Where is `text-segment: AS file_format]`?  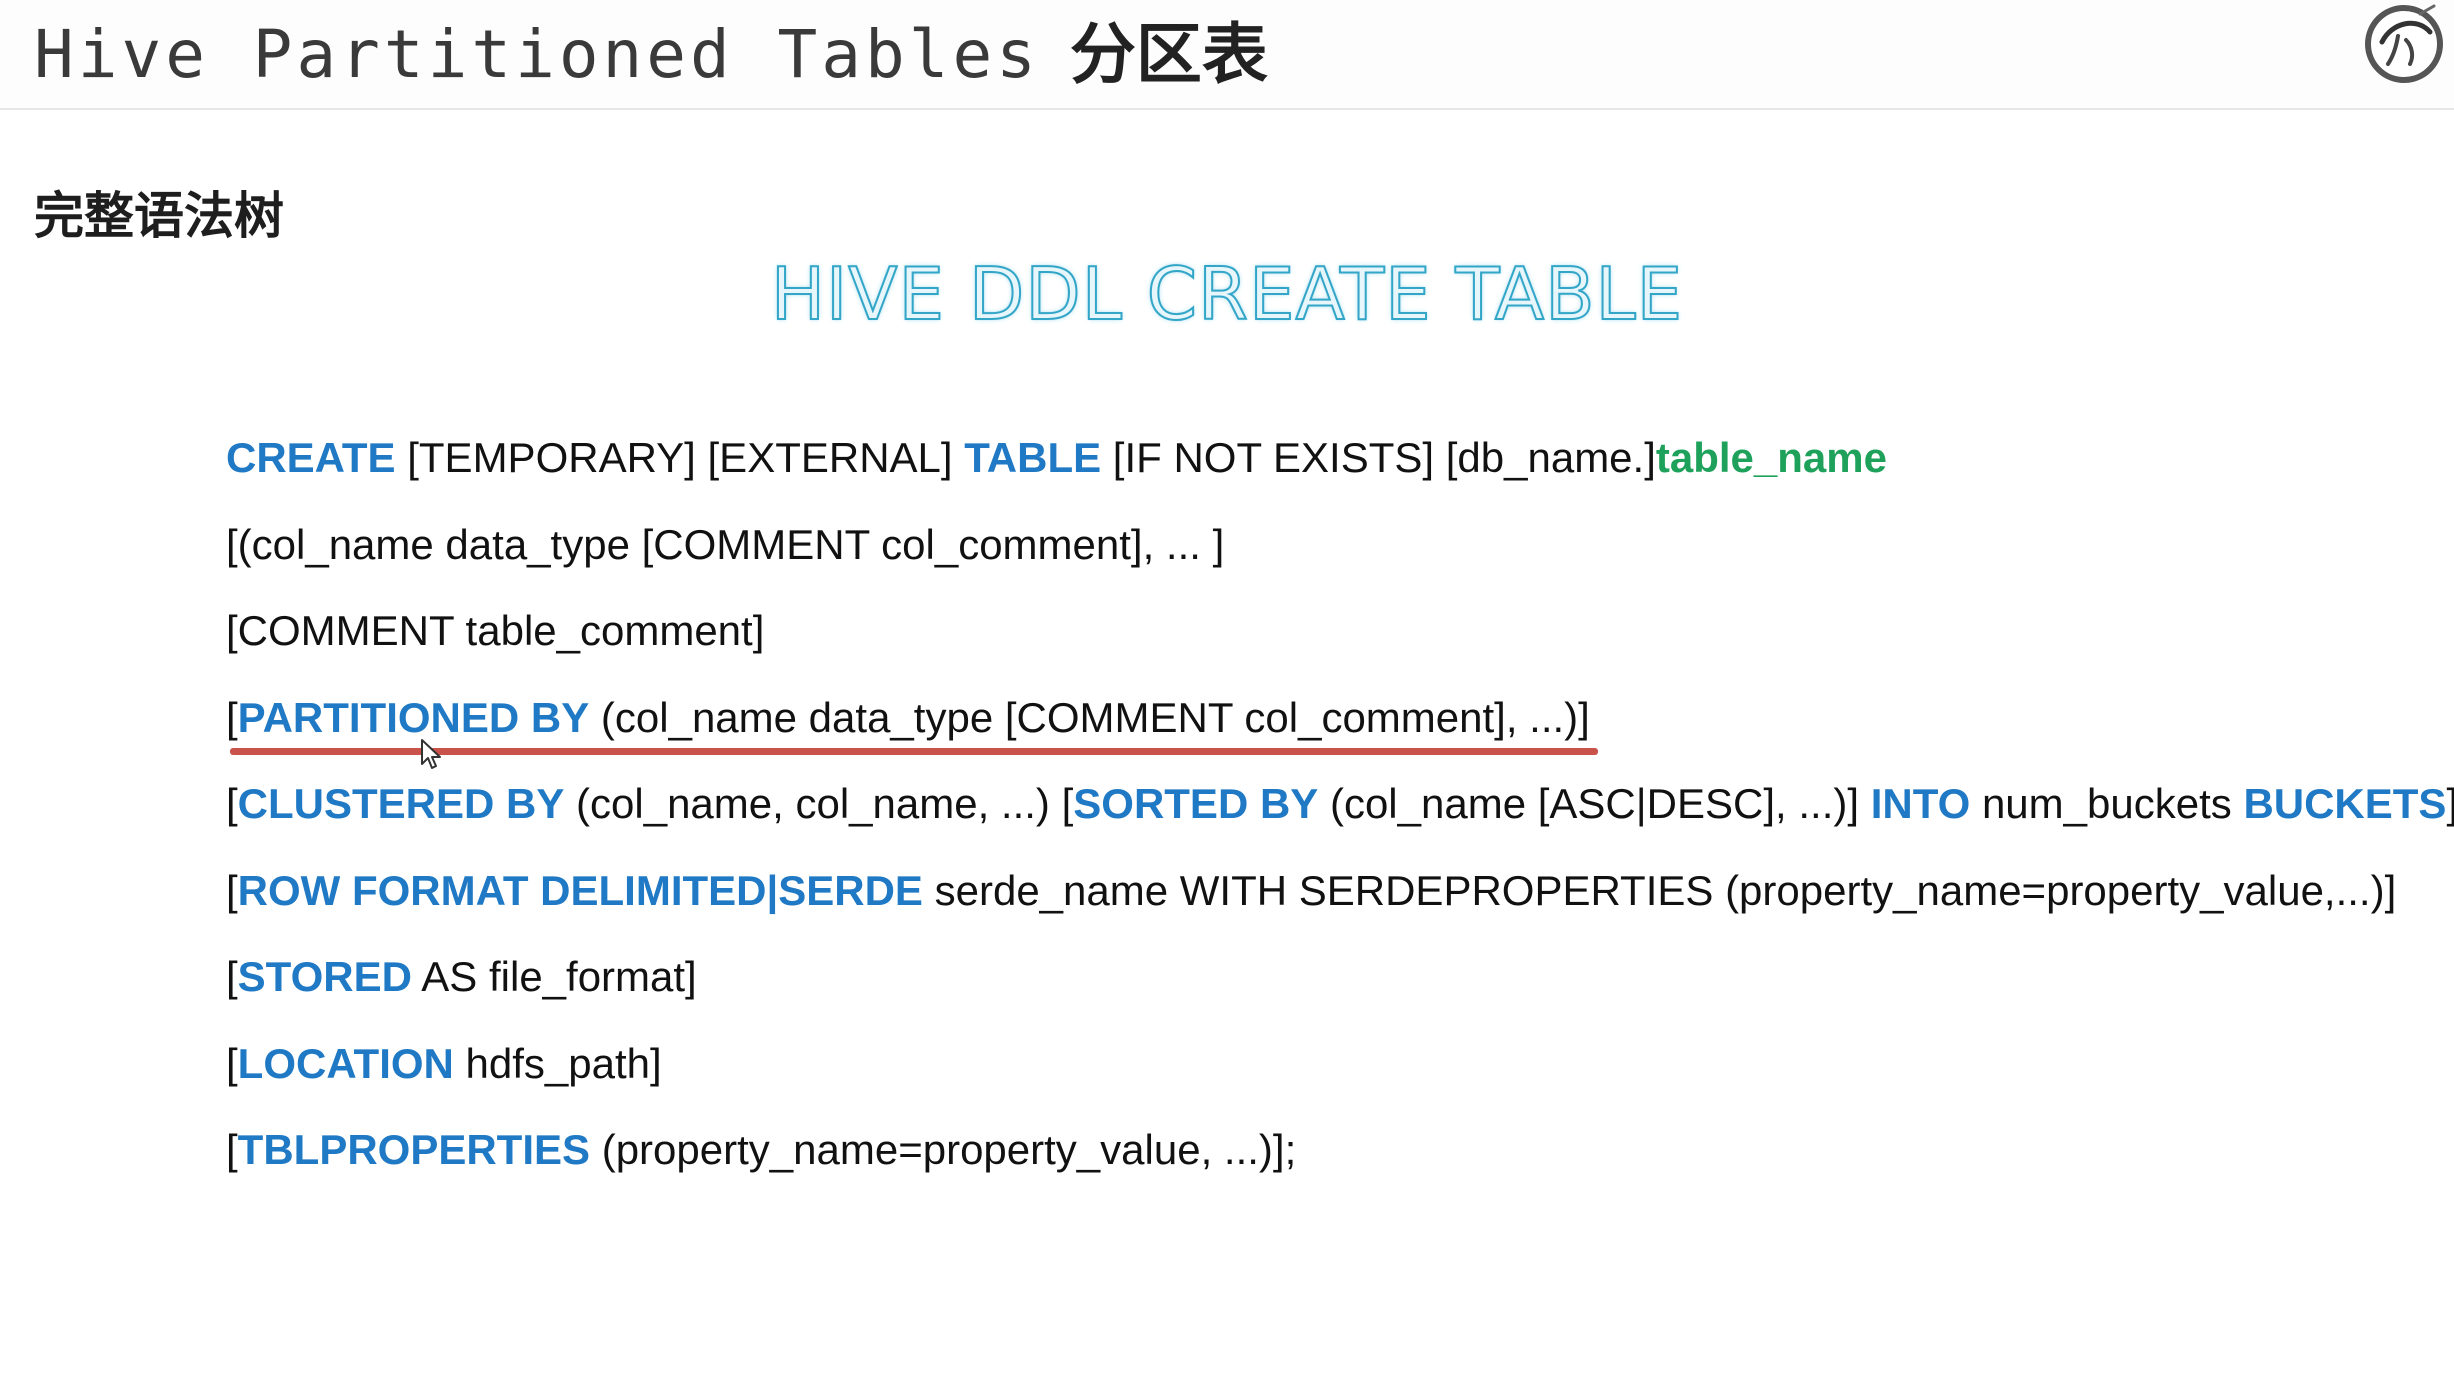
text-segment: AS file_format] is located at coordinates (554, 976).